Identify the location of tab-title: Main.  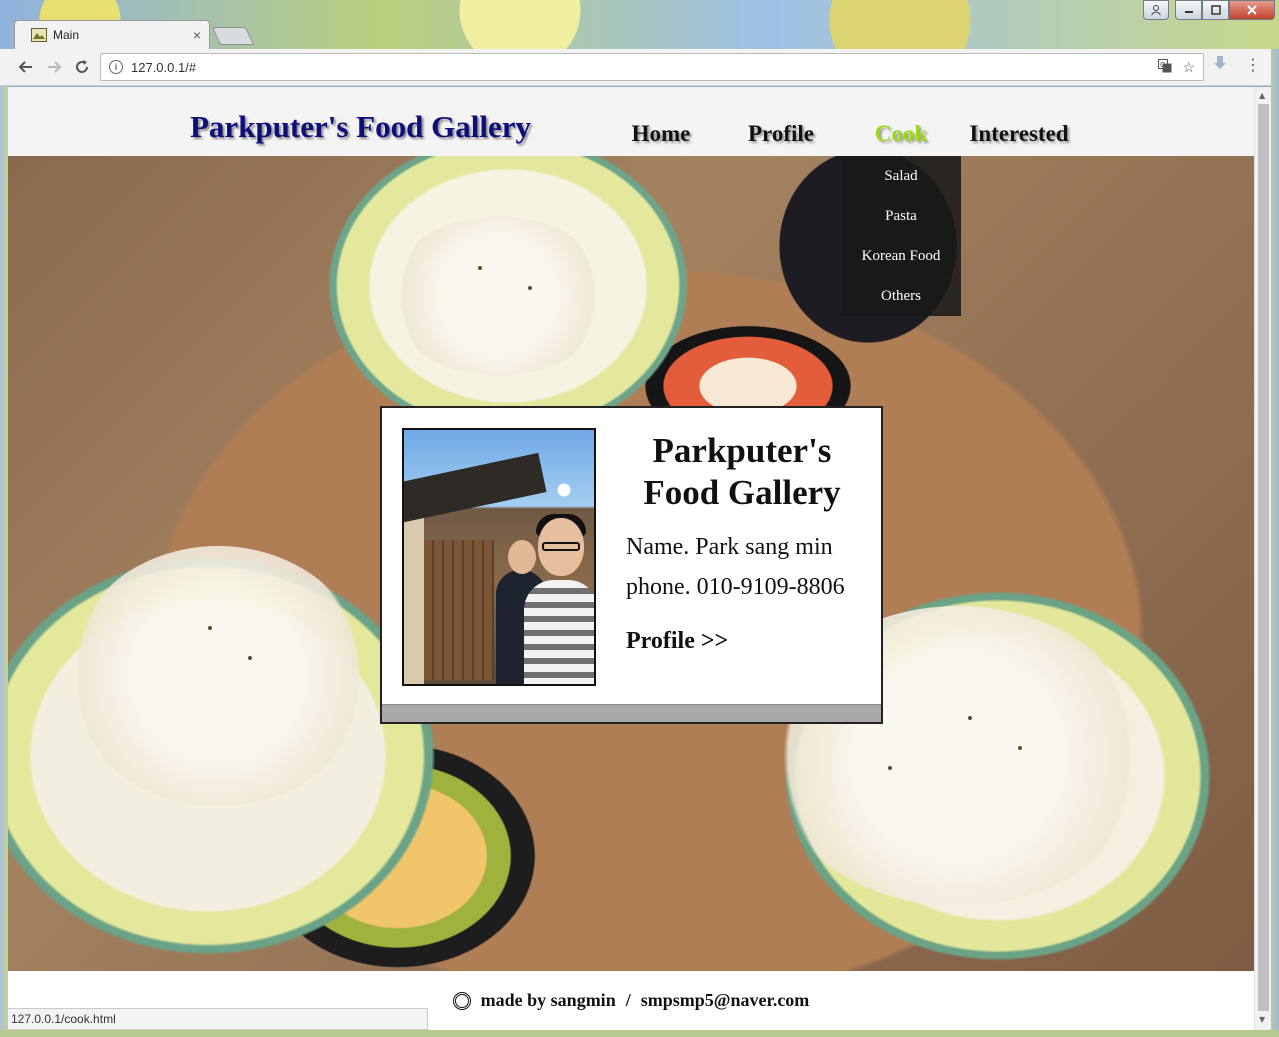
(66, 35).